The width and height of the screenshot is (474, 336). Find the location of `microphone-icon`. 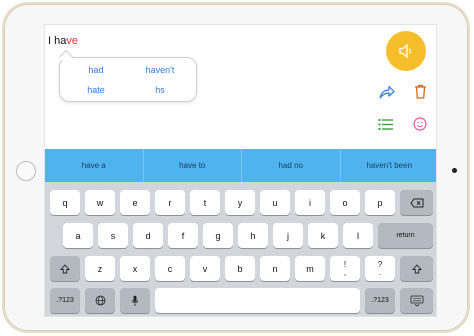

microphone-icon is located at coordinates (135, 300).